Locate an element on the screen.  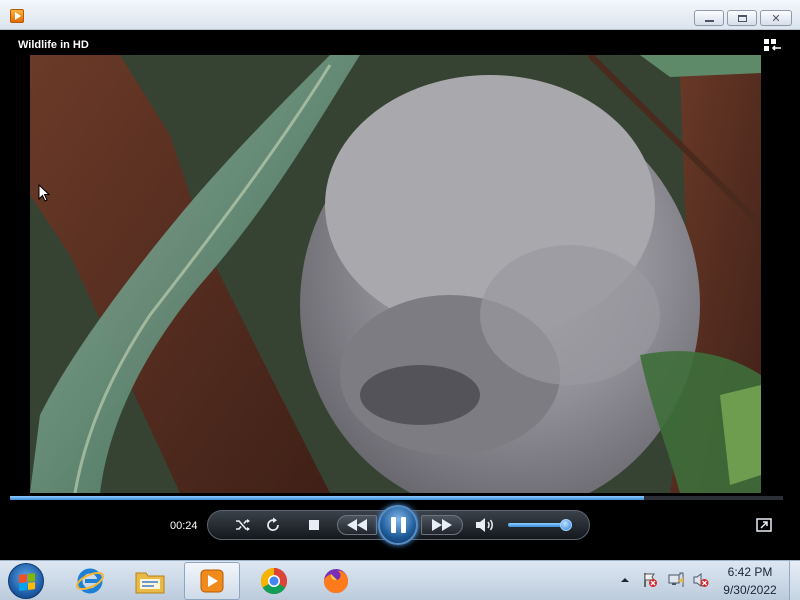
switch-to-library-icon is located at coordinates (773, 46).